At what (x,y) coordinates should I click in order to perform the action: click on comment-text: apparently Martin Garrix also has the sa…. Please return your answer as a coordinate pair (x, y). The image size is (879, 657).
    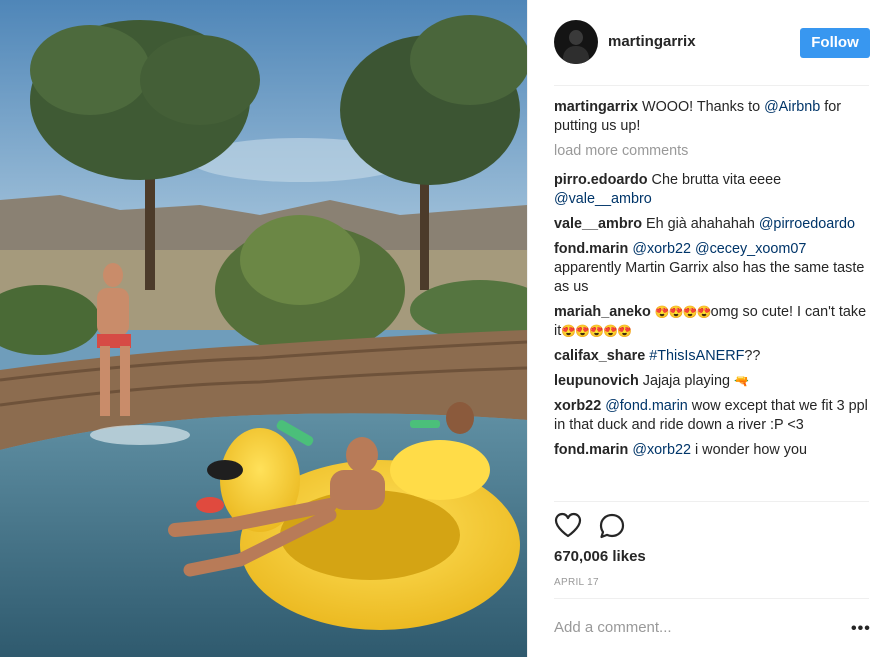
    Looking at the image, I should click on (709, 277).